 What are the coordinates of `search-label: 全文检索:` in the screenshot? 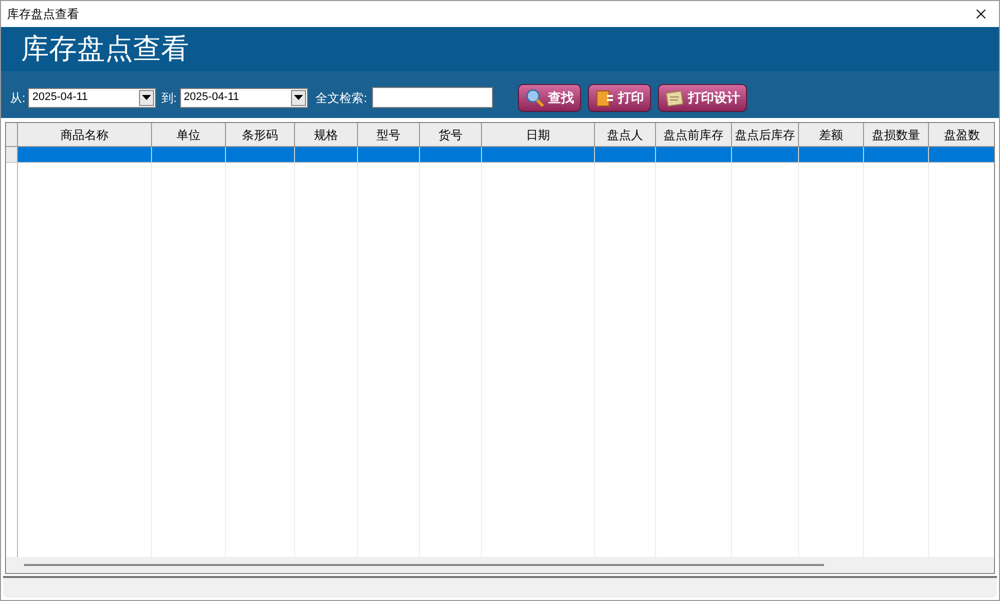 It's located at (342, 98).